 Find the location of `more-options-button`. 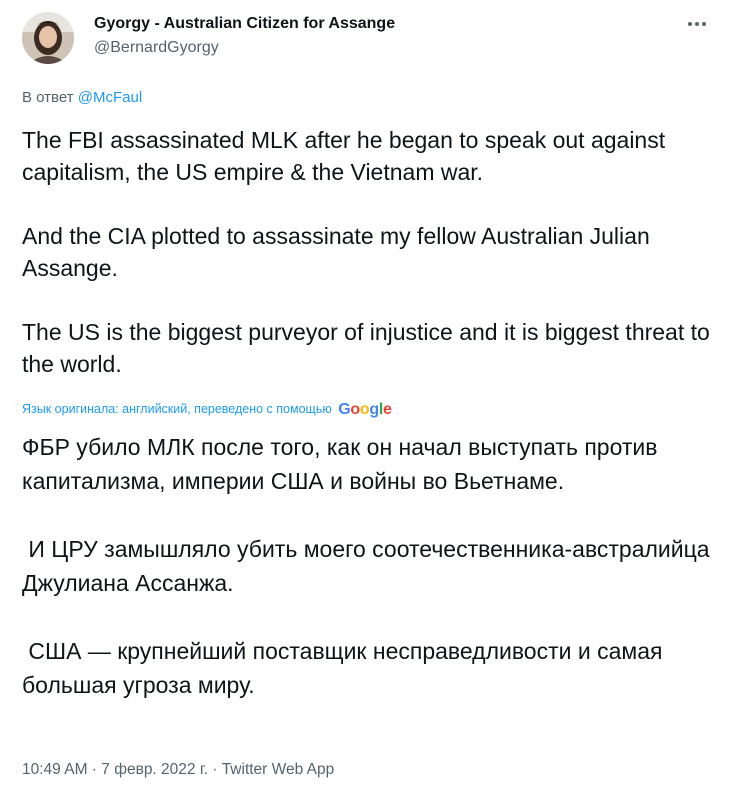

more-options-button is located at coordinates (697, 24).